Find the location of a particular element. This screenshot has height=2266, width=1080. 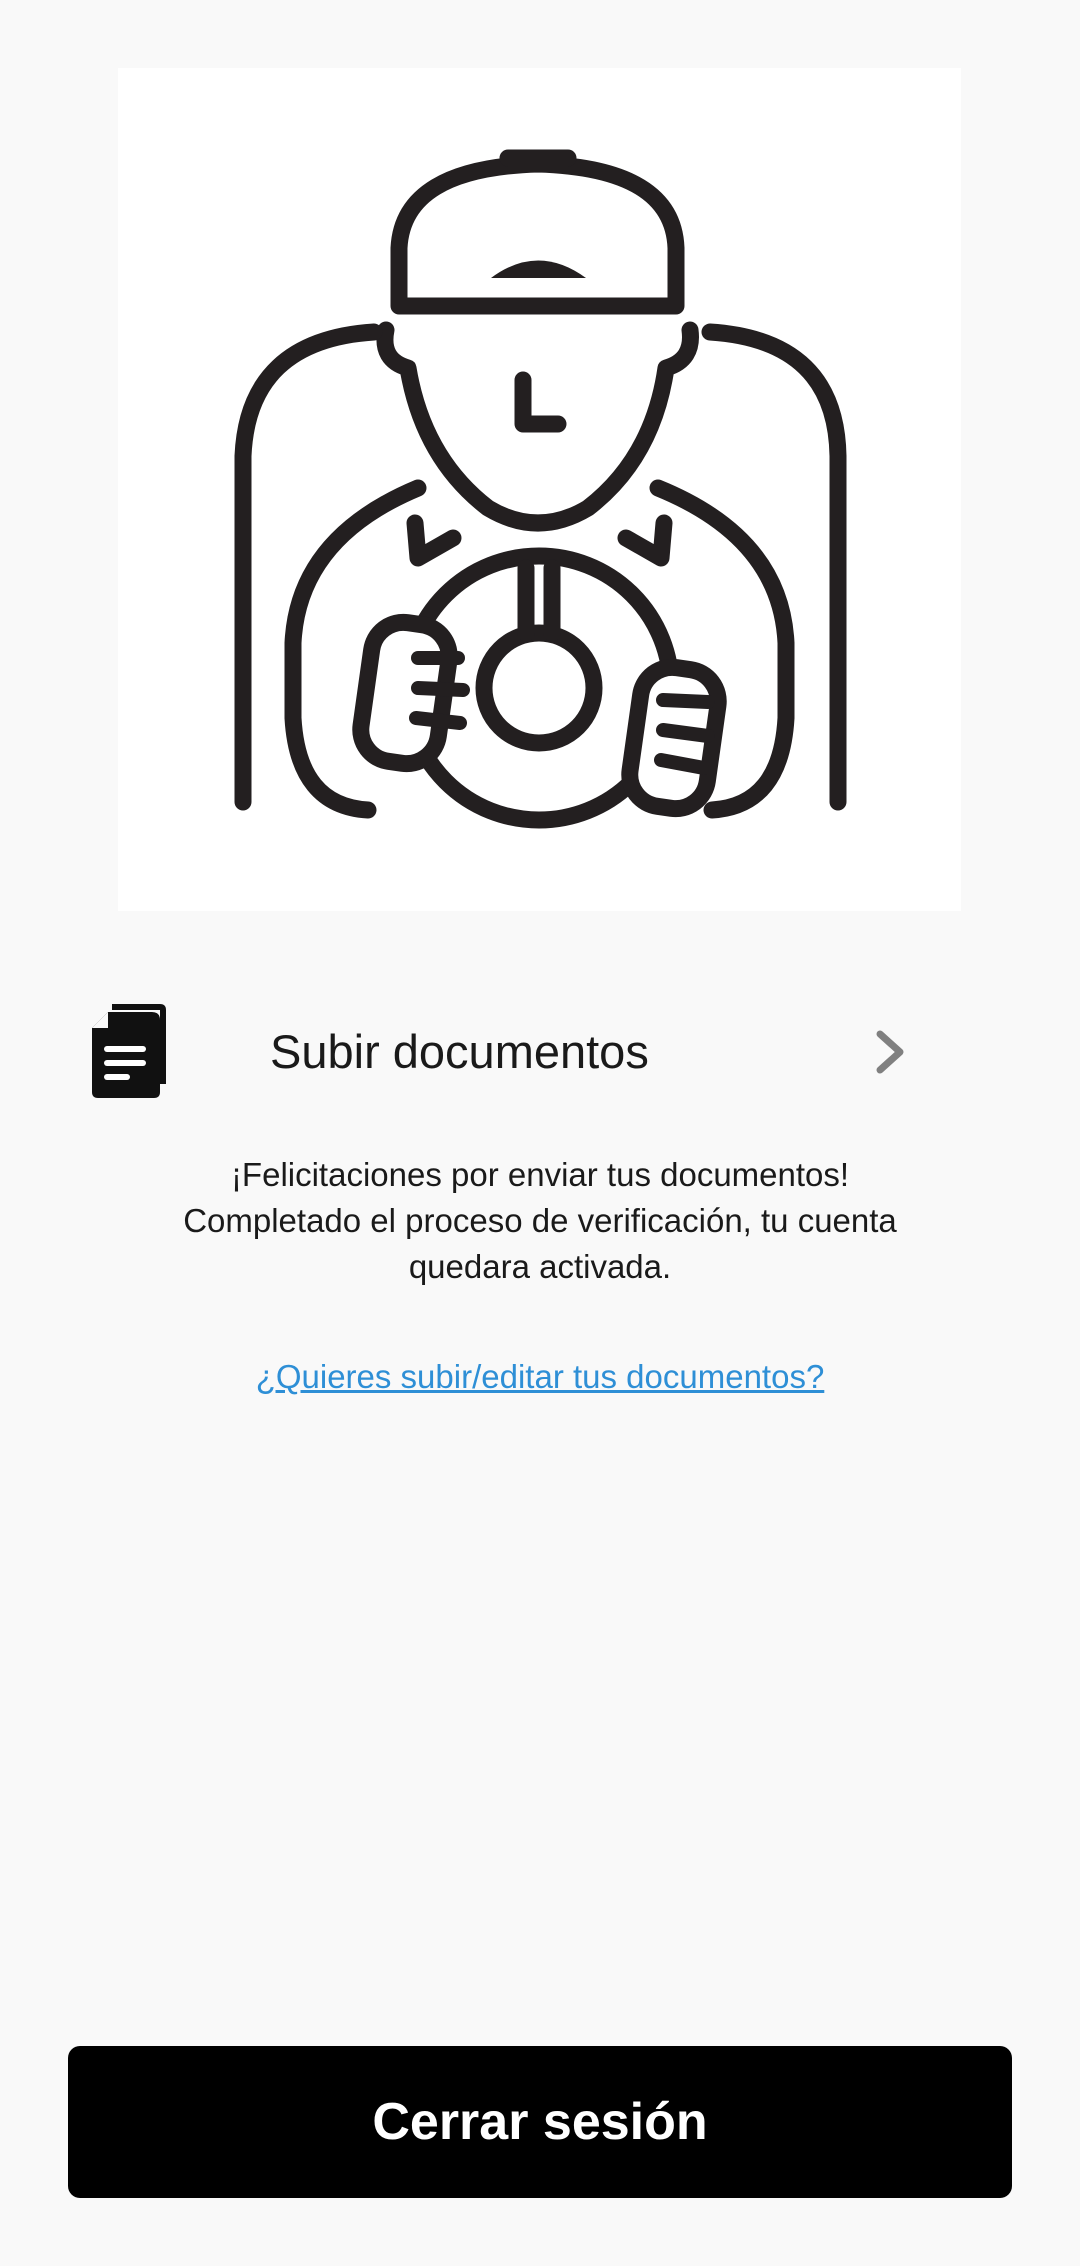

document-icon is located at coordinates (130, 1052).